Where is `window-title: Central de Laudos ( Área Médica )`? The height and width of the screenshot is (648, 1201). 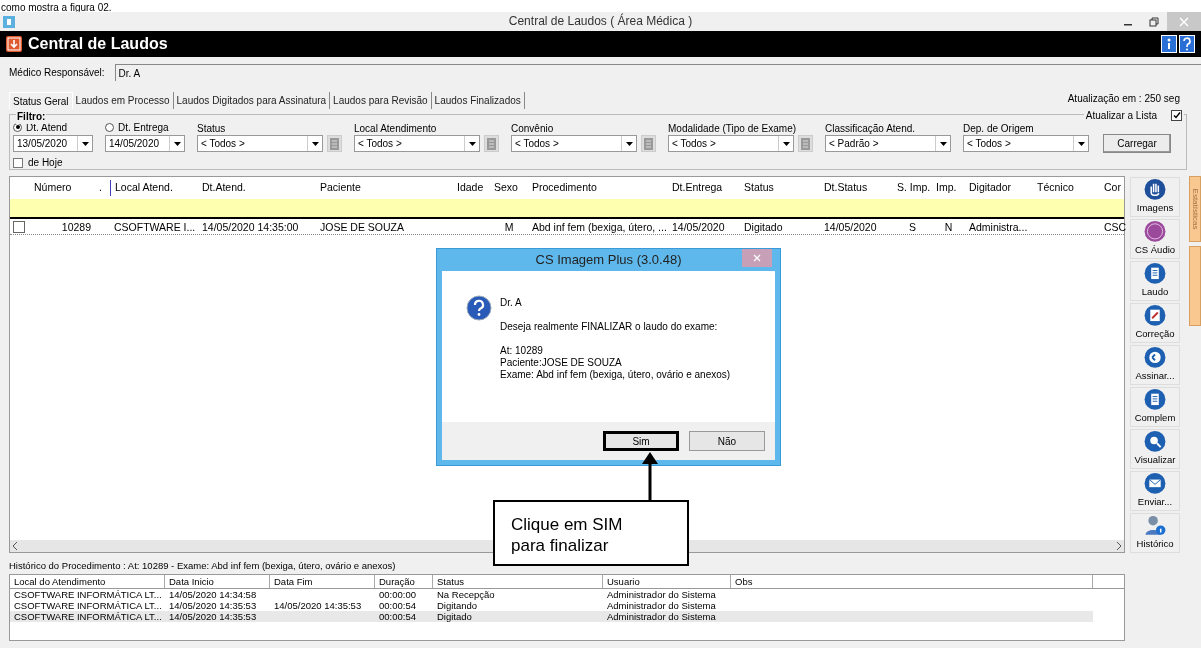 window-title: Central de Laudos ( Área Médica ) is located at coordinates (600, 21).